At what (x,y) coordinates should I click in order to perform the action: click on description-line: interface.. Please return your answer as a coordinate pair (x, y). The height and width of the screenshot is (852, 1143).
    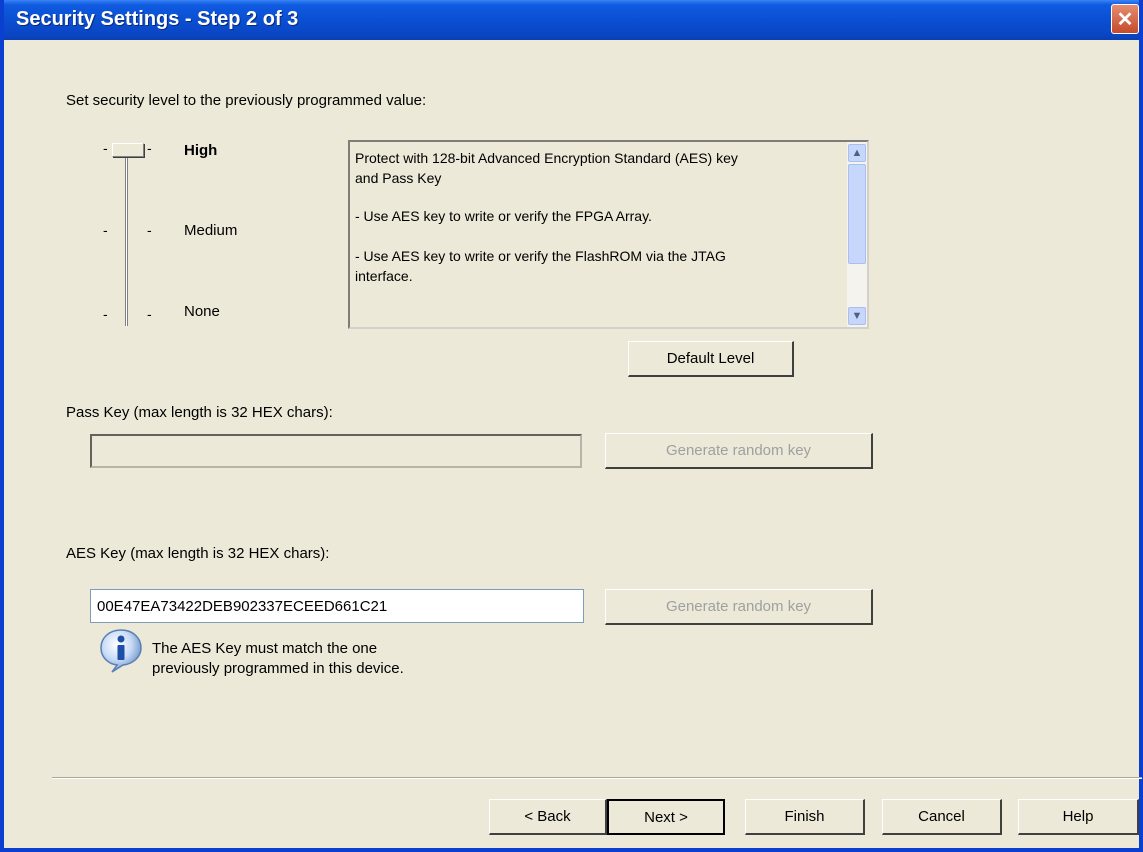
    Looking at the image, I should click on (384, 276).